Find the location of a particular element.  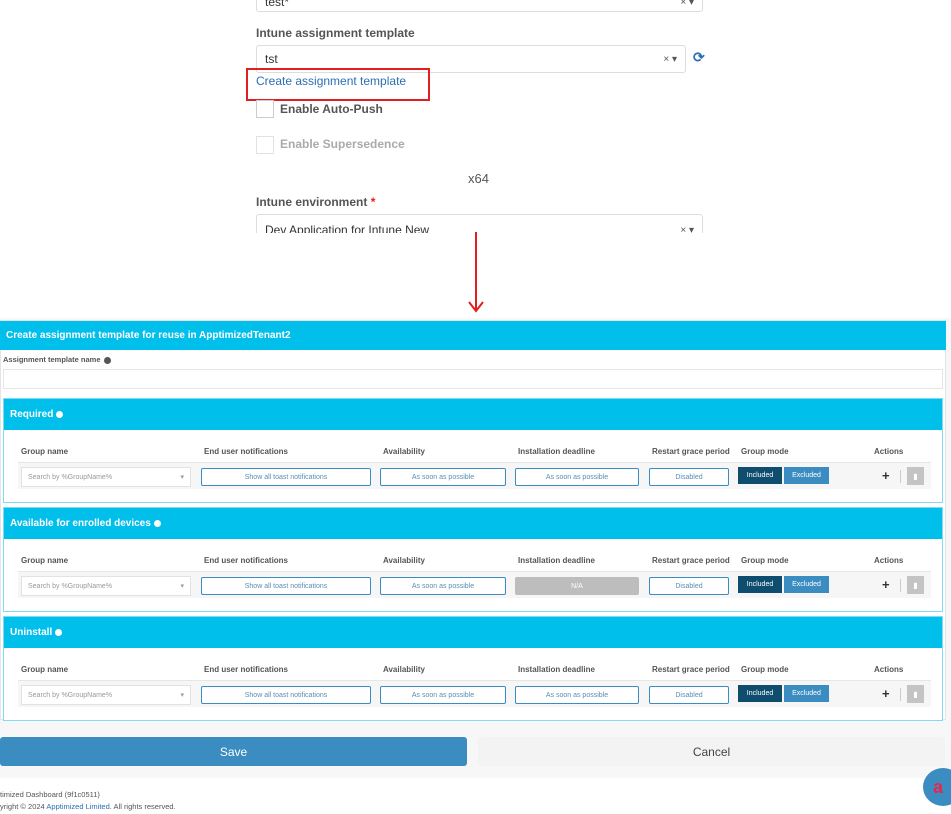

template-name-label: Assignment template name is located at coordinates (57, 359).